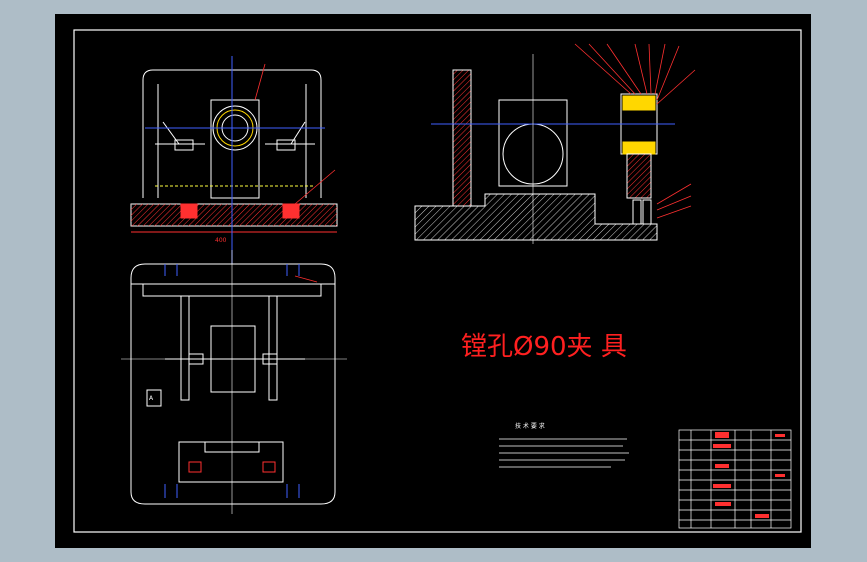 This screenshot has height=562, width=867. I want to click on dimension-label: 400, so click(221, 240).